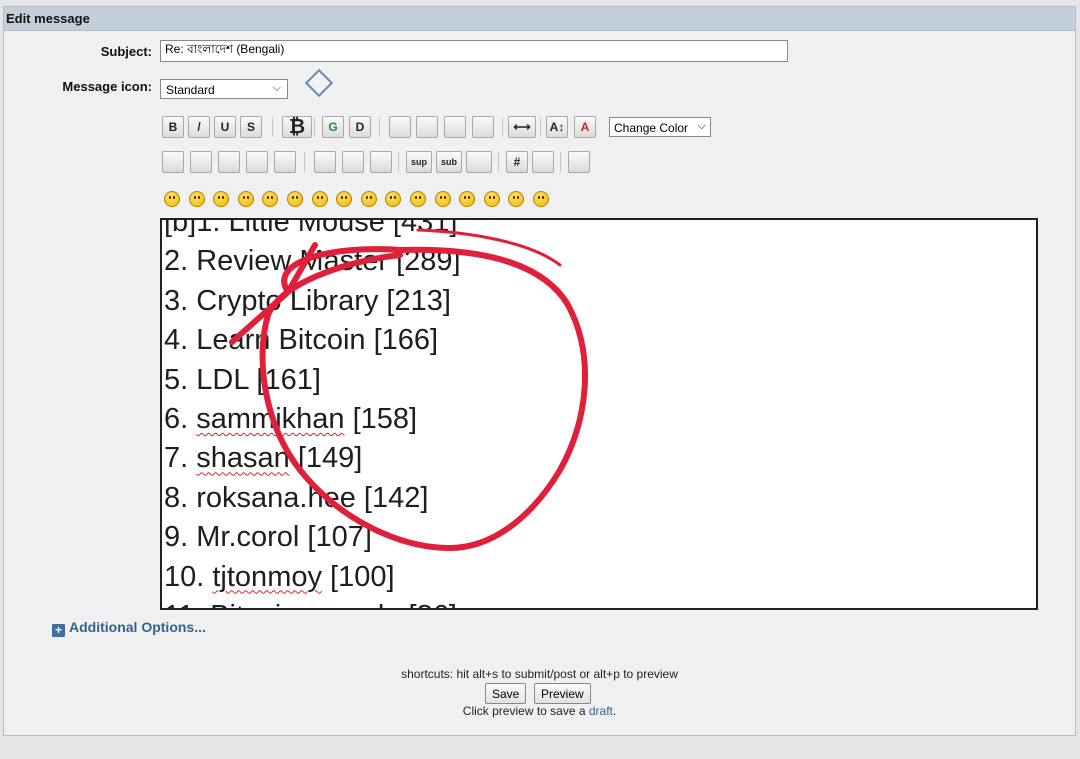 This screenshot has width=1080, height=759. I want to click on expand-plus-icon: +, so click(58, 630).